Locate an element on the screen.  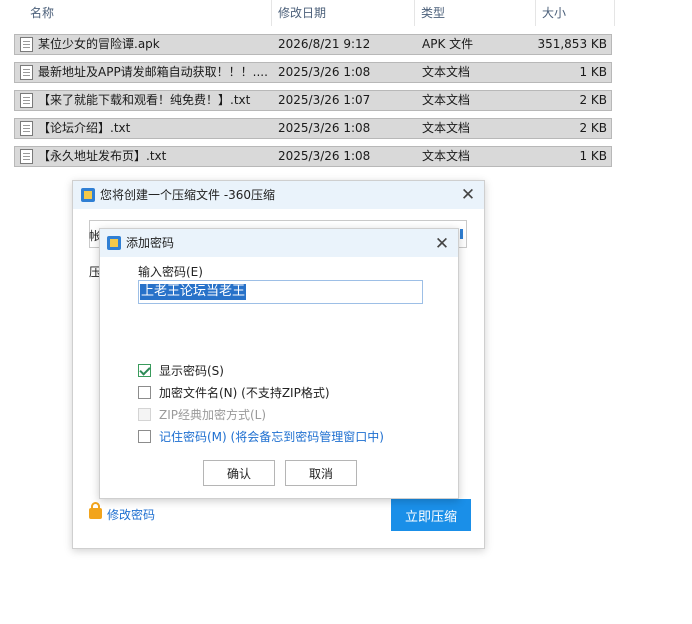
zip-classic-encryption-label: ZIP经典加密方式(L) is located at coordinates (213, 415).